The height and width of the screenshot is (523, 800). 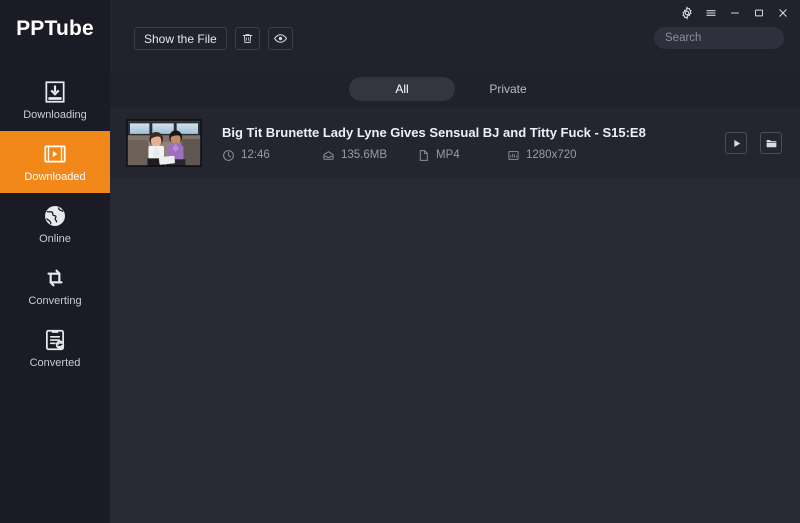 I want to click on search-input, so click(x=719, y=38).